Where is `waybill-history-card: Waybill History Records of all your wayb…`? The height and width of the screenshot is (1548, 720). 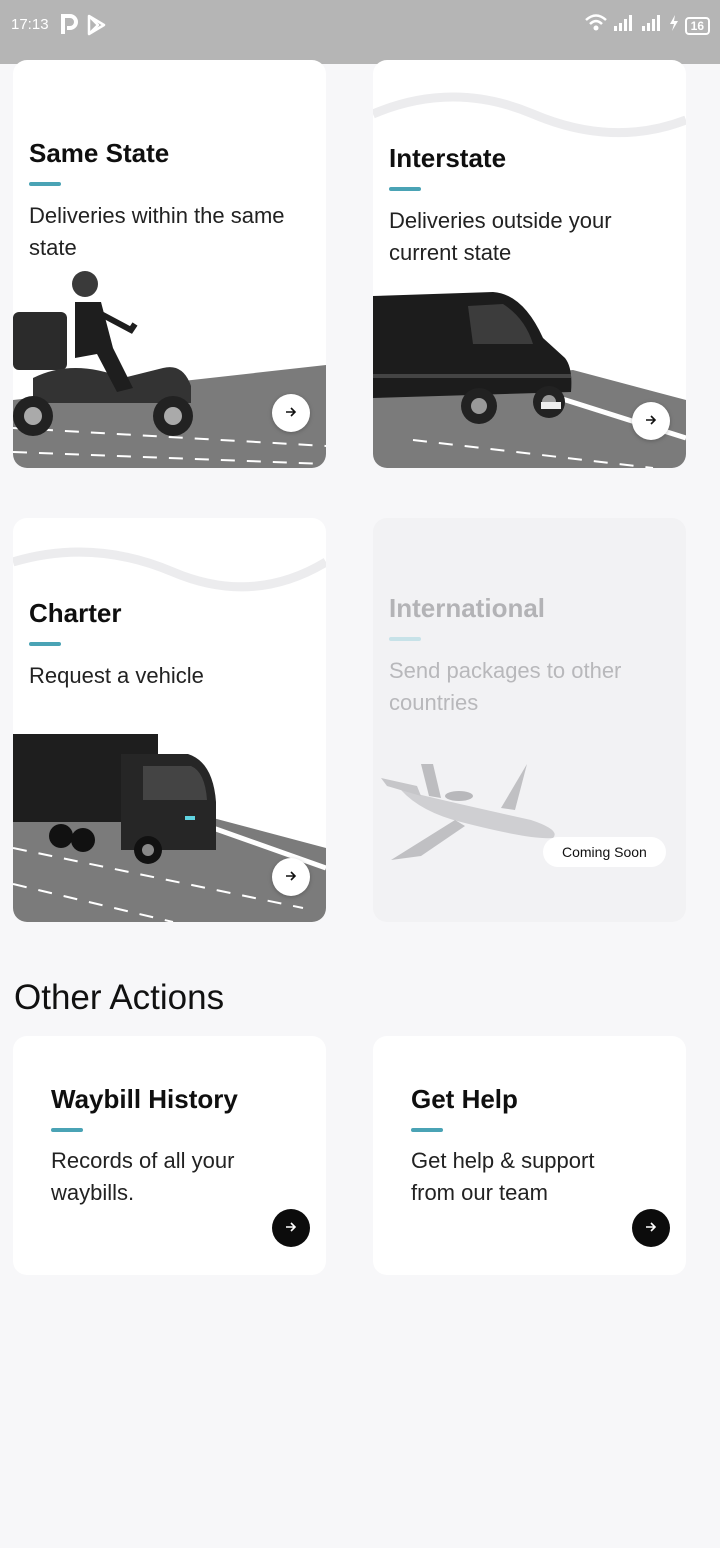
waybill-history-card: Waybill History Records of all your wayb… is located at coordinates (169, 1155).